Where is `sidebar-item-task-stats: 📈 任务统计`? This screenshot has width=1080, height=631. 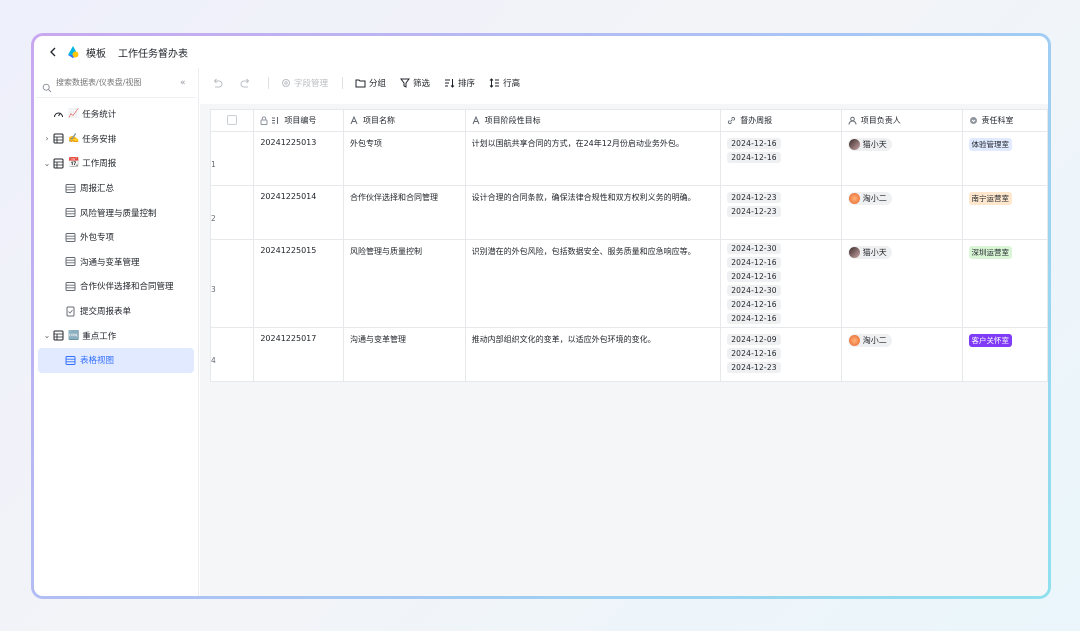
sidebar-item-task-stats: 📈 任务统计 is located at coordinates (116, 114).